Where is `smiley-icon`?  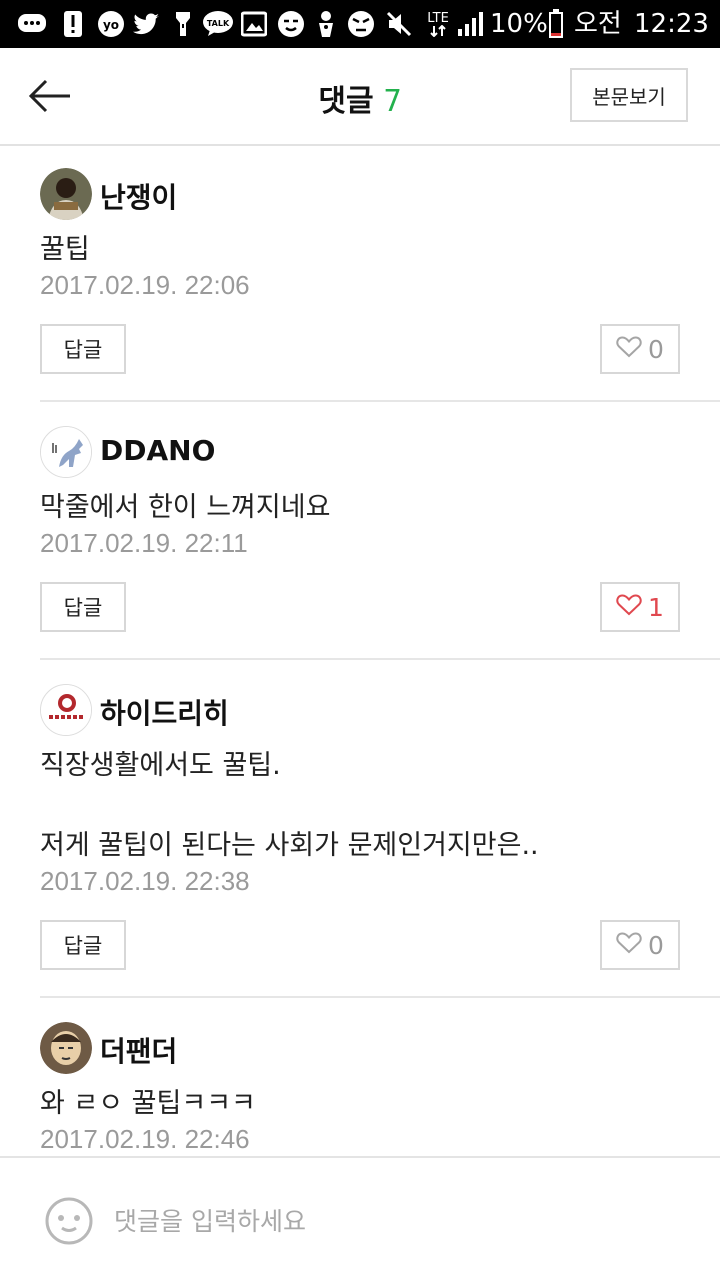 smiley-icon is located at coordinates (69, 1221).